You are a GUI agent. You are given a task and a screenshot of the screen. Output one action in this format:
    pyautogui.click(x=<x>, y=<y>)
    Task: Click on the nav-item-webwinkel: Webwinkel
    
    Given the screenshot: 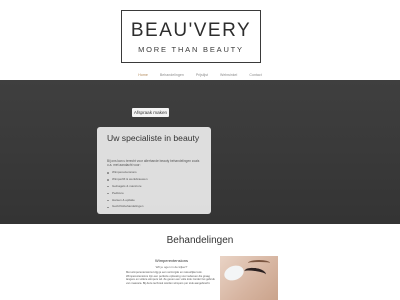 What is the action you would take?
    pyautogui.click(x=228, y=75)
    